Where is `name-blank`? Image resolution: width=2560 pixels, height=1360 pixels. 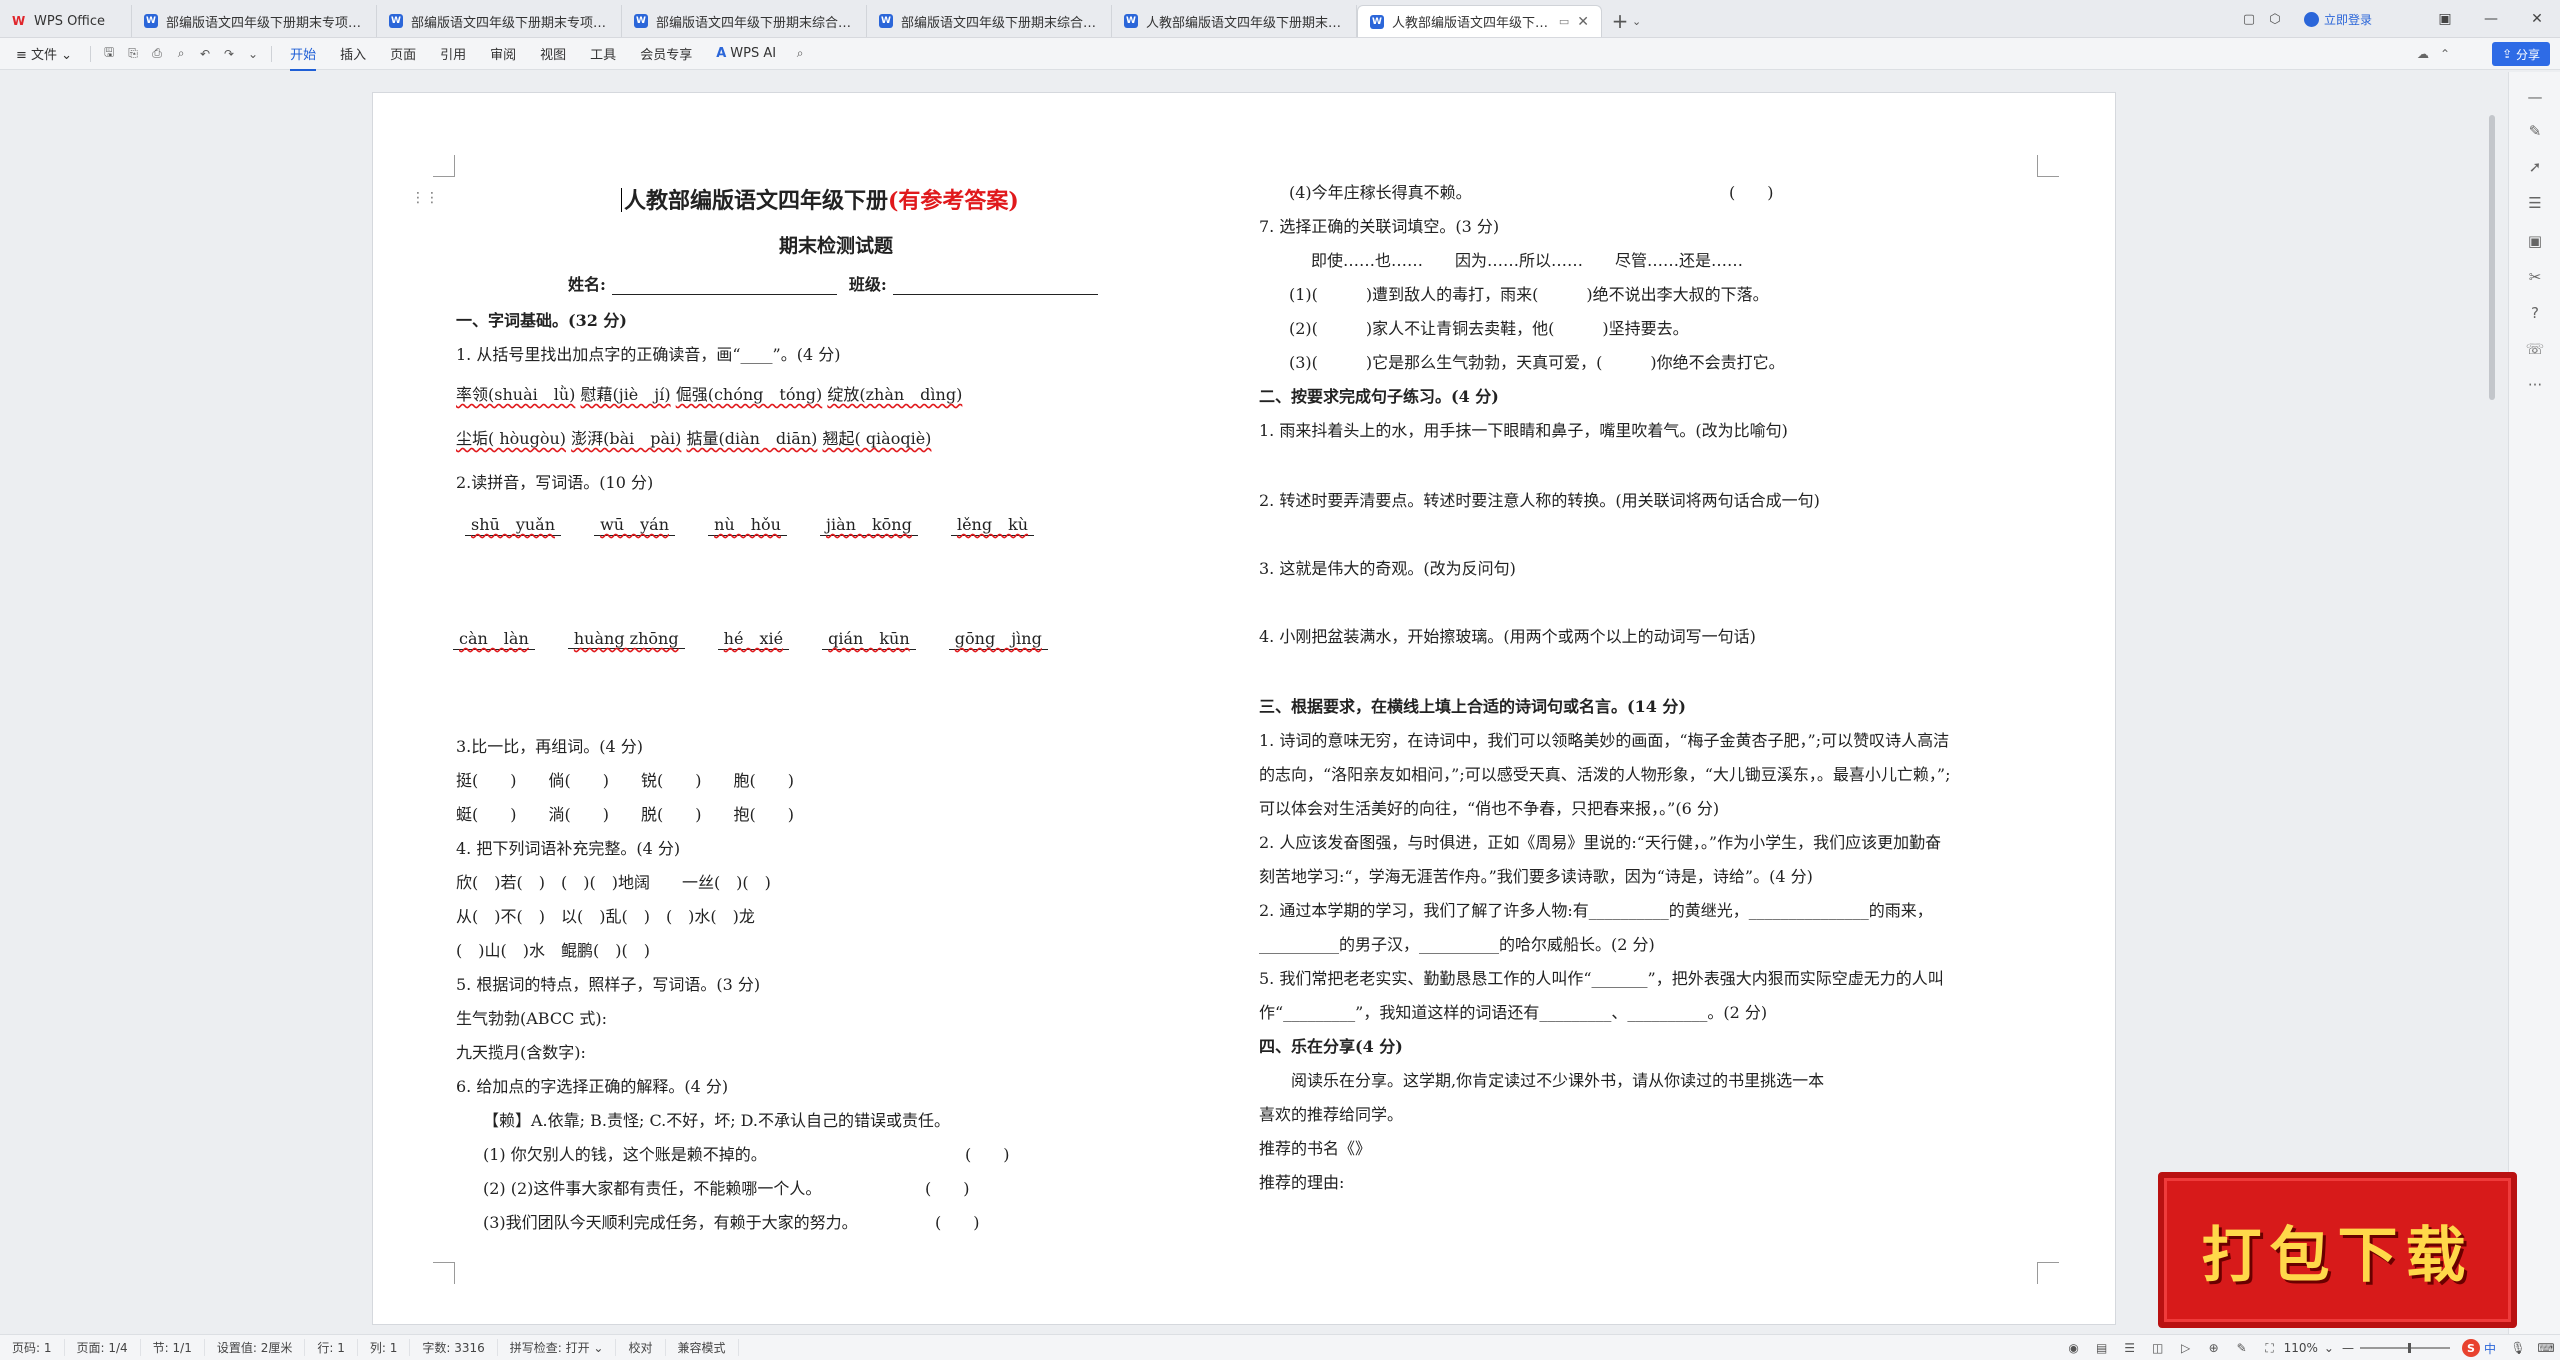 name-blank is located at coordinates (724, 285).